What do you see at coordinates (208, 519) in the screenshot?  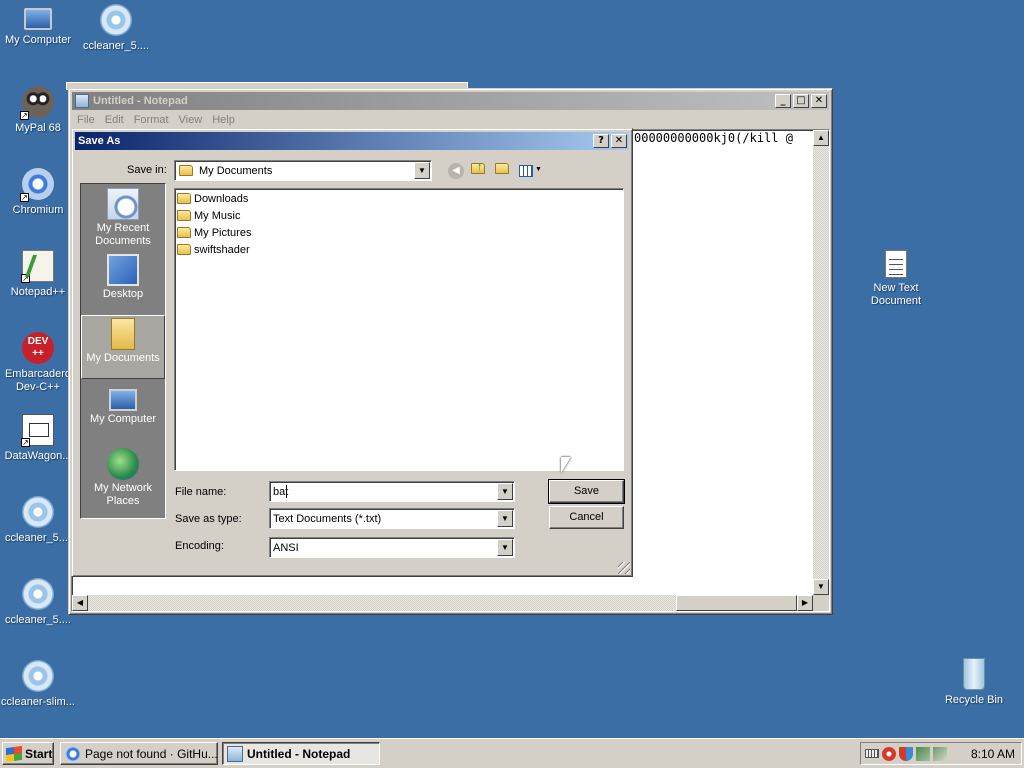 I see `save-as-type-label: Save as type:` at bounding box center [208, 519].